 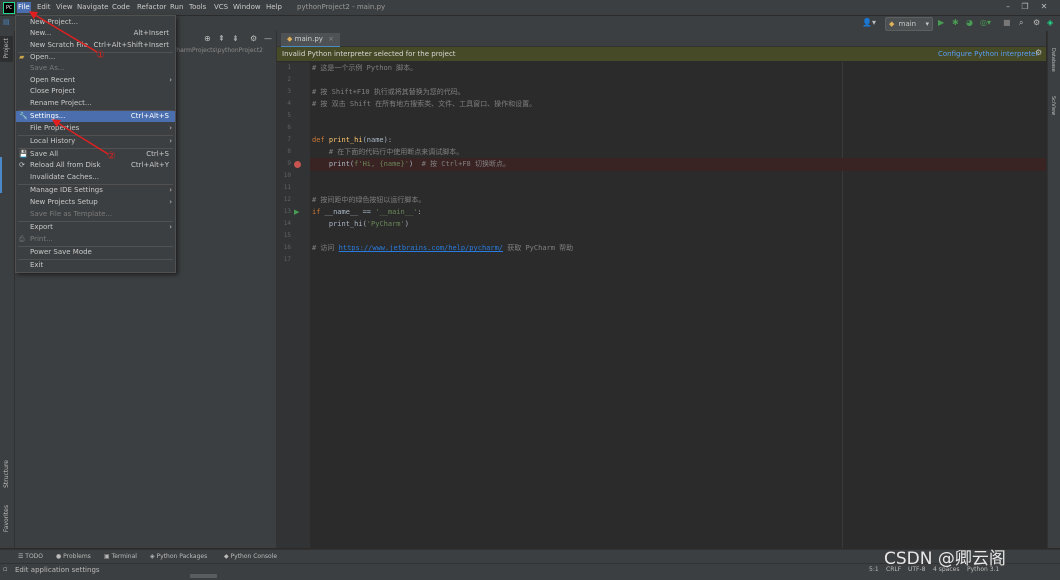 What do you see at coordinates (100, 55) in the screenshot?
I see `annotation-marker-1: ①` at bounding box center [100, 55].